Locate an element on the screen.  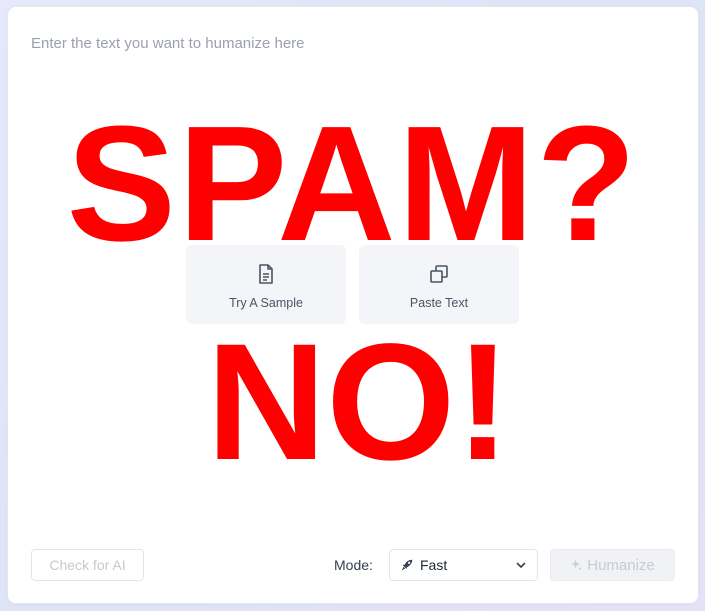
mode-value: Fast is located at coordinates (434, 565).